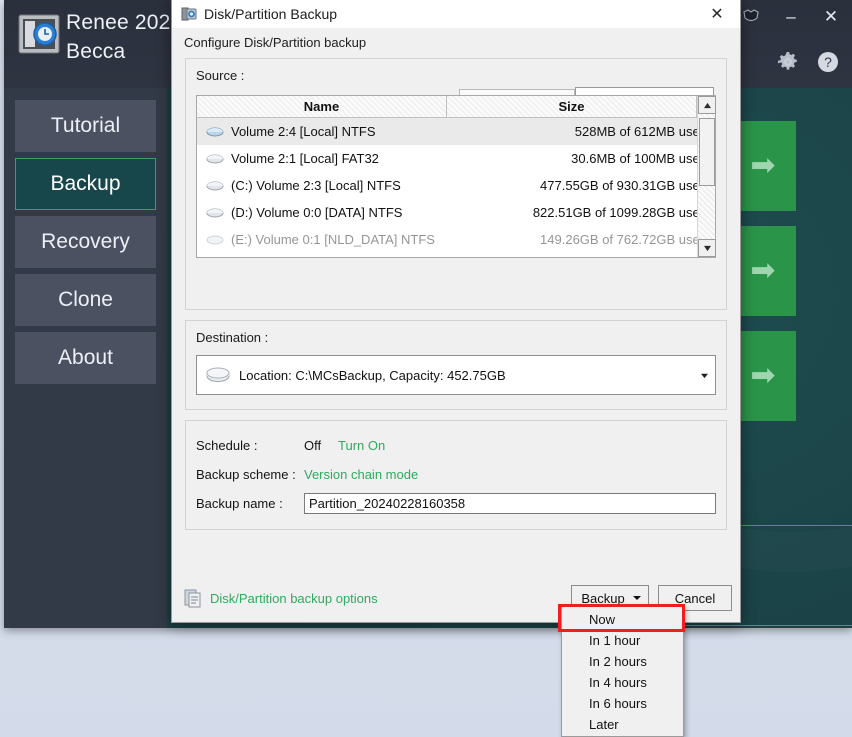  I want to click on sidebar-item-about: About, so click(85, 358).